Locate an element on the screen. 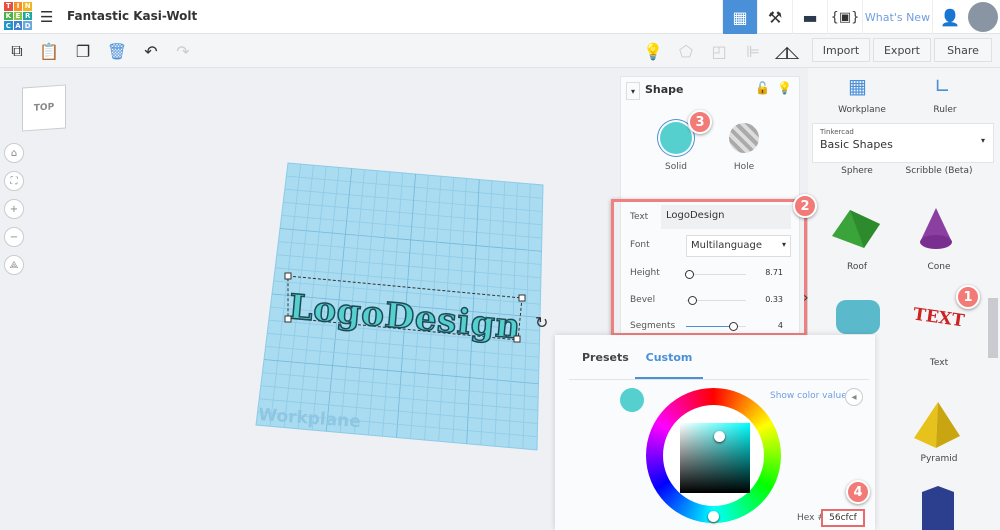  hex-input: 56cfcf is located at coordinates (843, 518).